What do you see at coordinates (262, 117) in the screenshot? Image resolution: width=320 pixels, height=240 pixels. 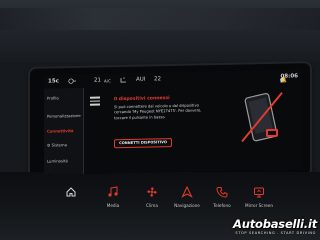 I see `no-phone-icon` at bounding box center [262, 117].